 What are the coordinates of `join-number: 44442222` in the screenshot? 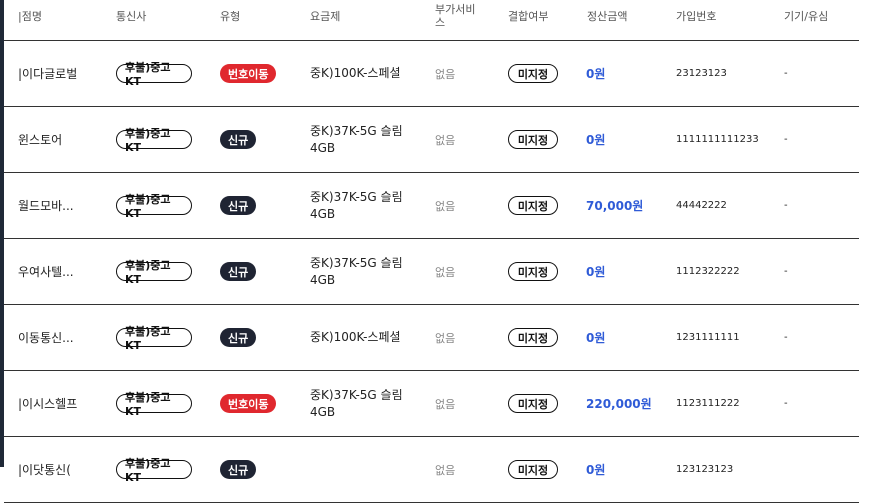 It's located at (701, 205).